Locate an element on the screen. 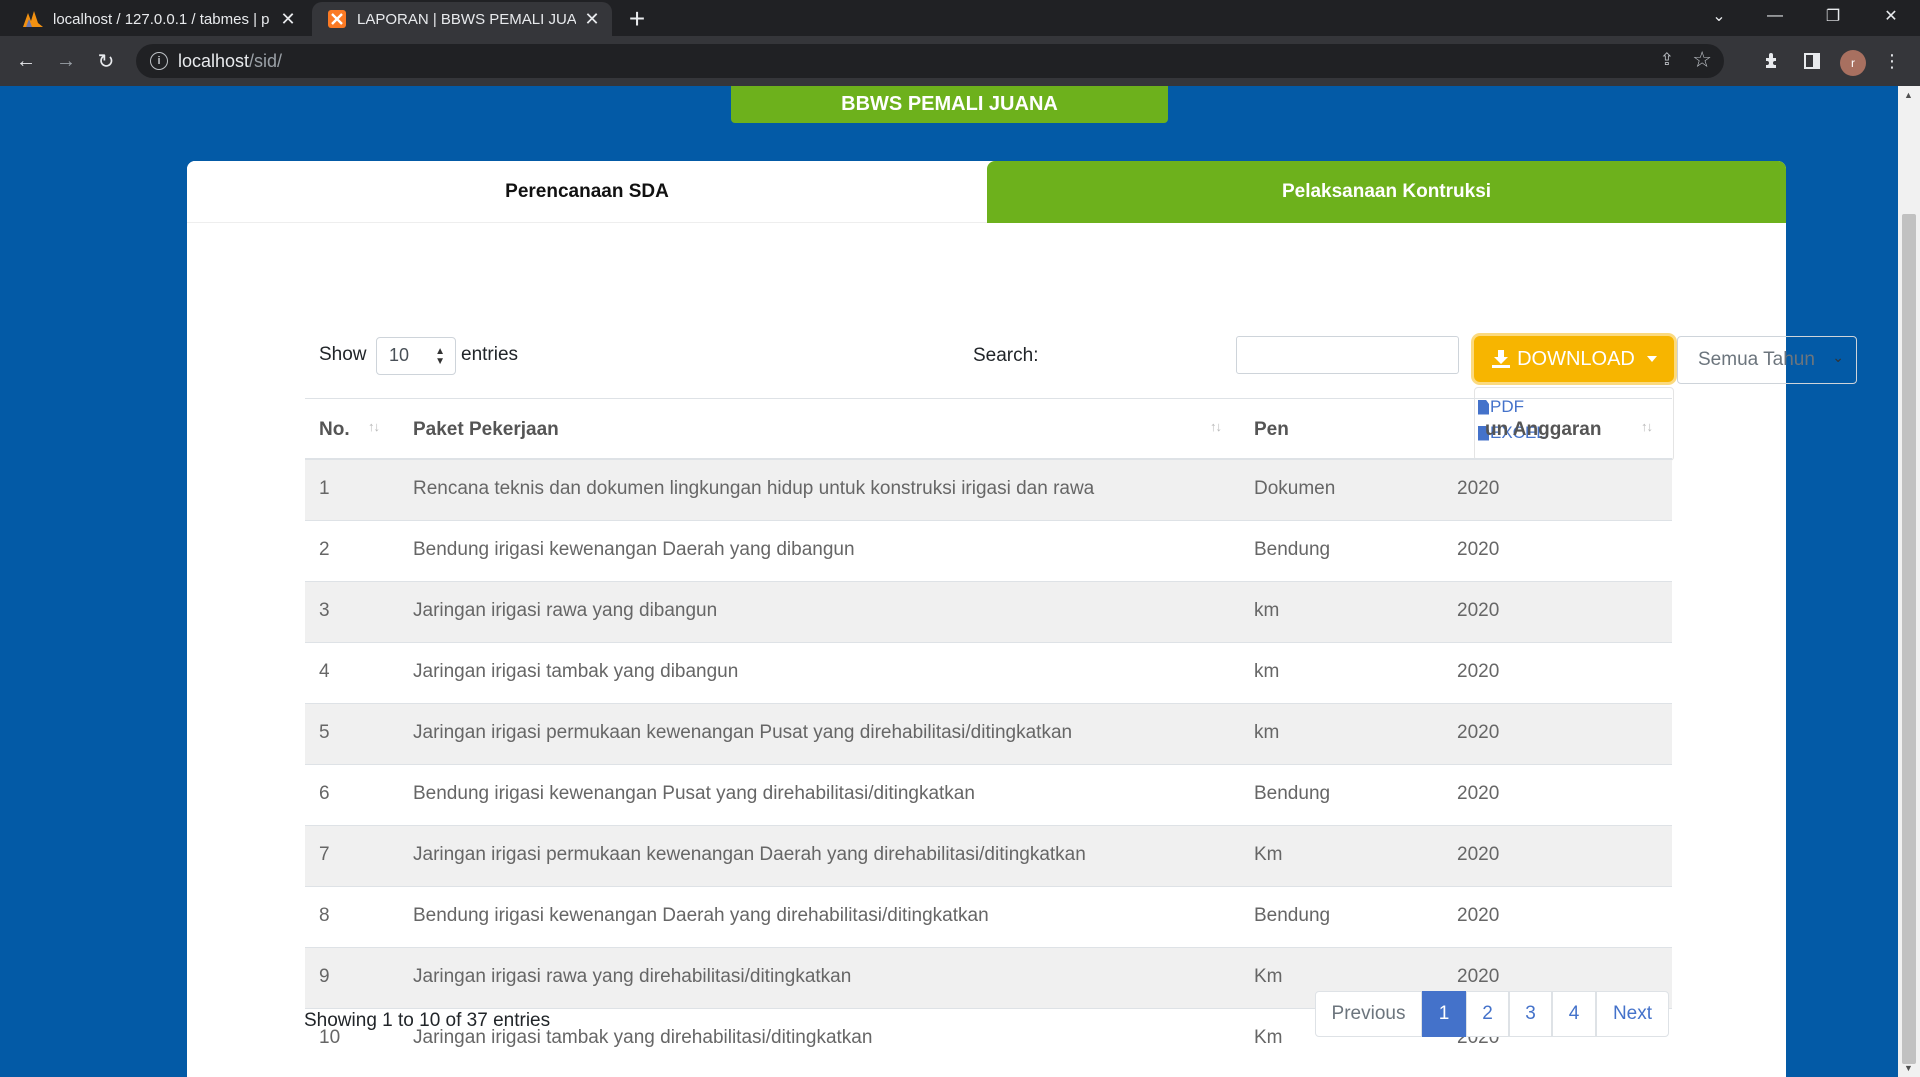 The image size is (1920, 1077). pagination-page-2: 2 is located at coordinates (1487, 1014).